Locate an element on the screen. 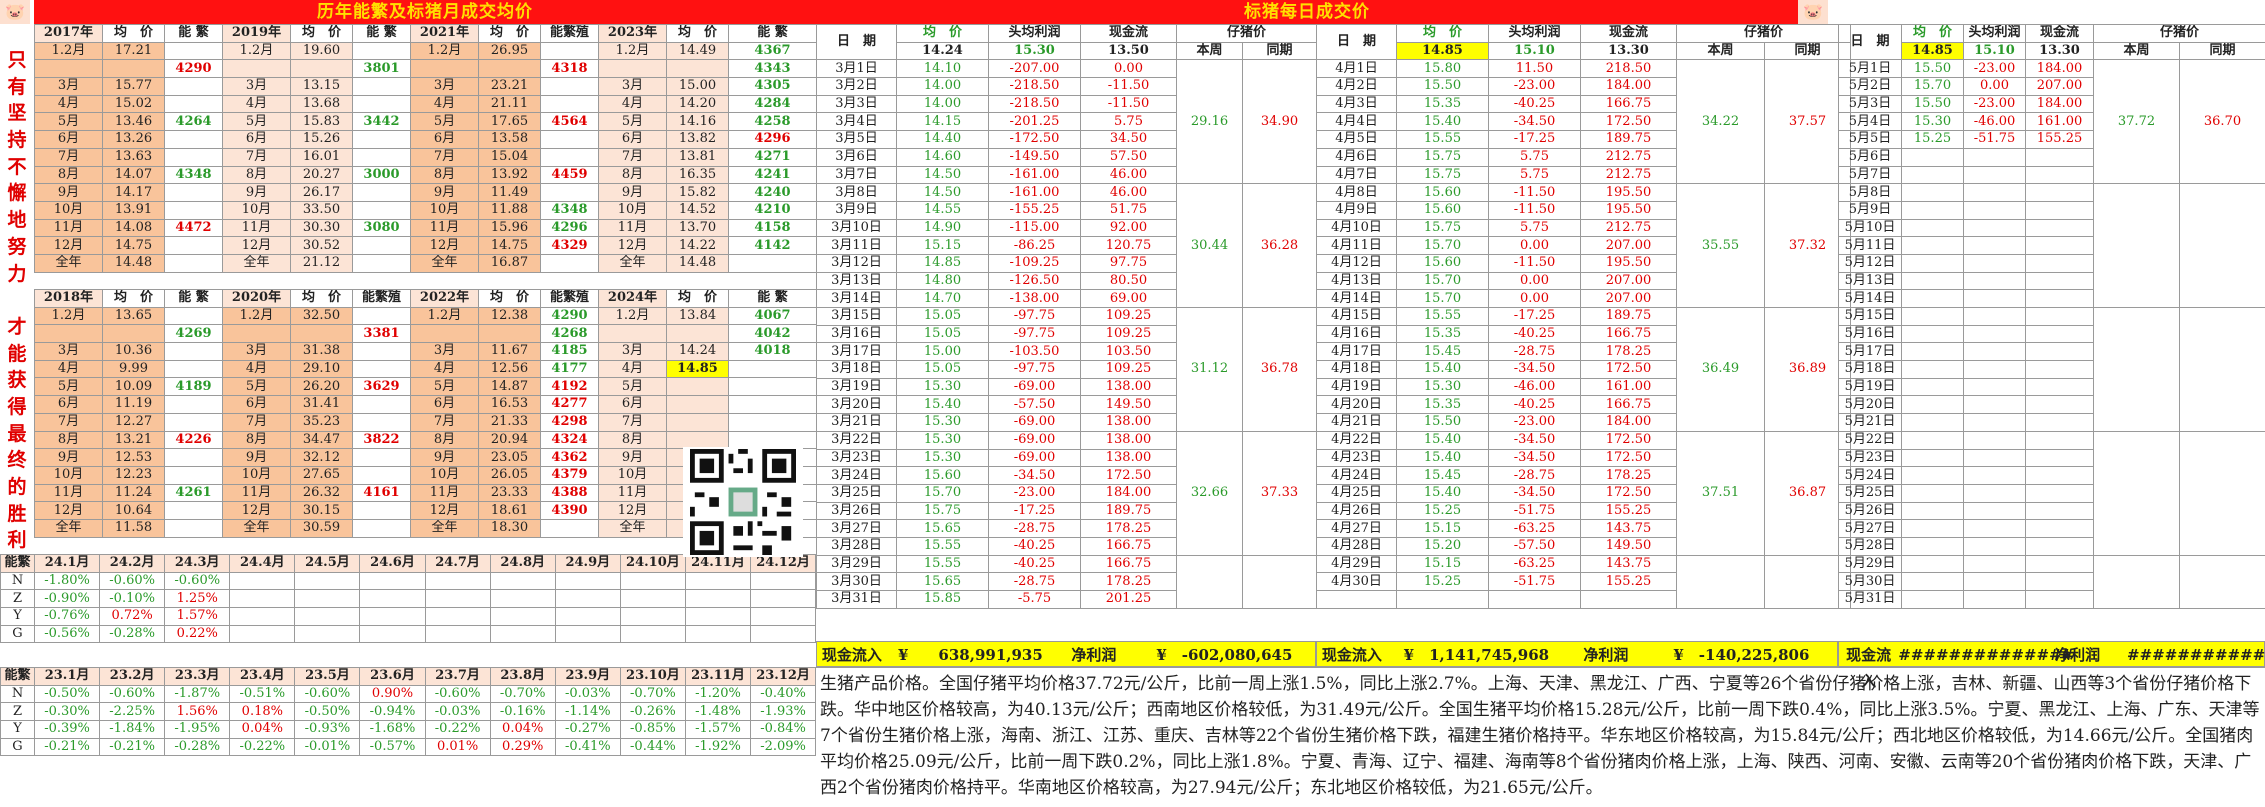 The width and height of the screenshot is (2265, 807). cell: -2.09% is located at coordinates (783, 747).